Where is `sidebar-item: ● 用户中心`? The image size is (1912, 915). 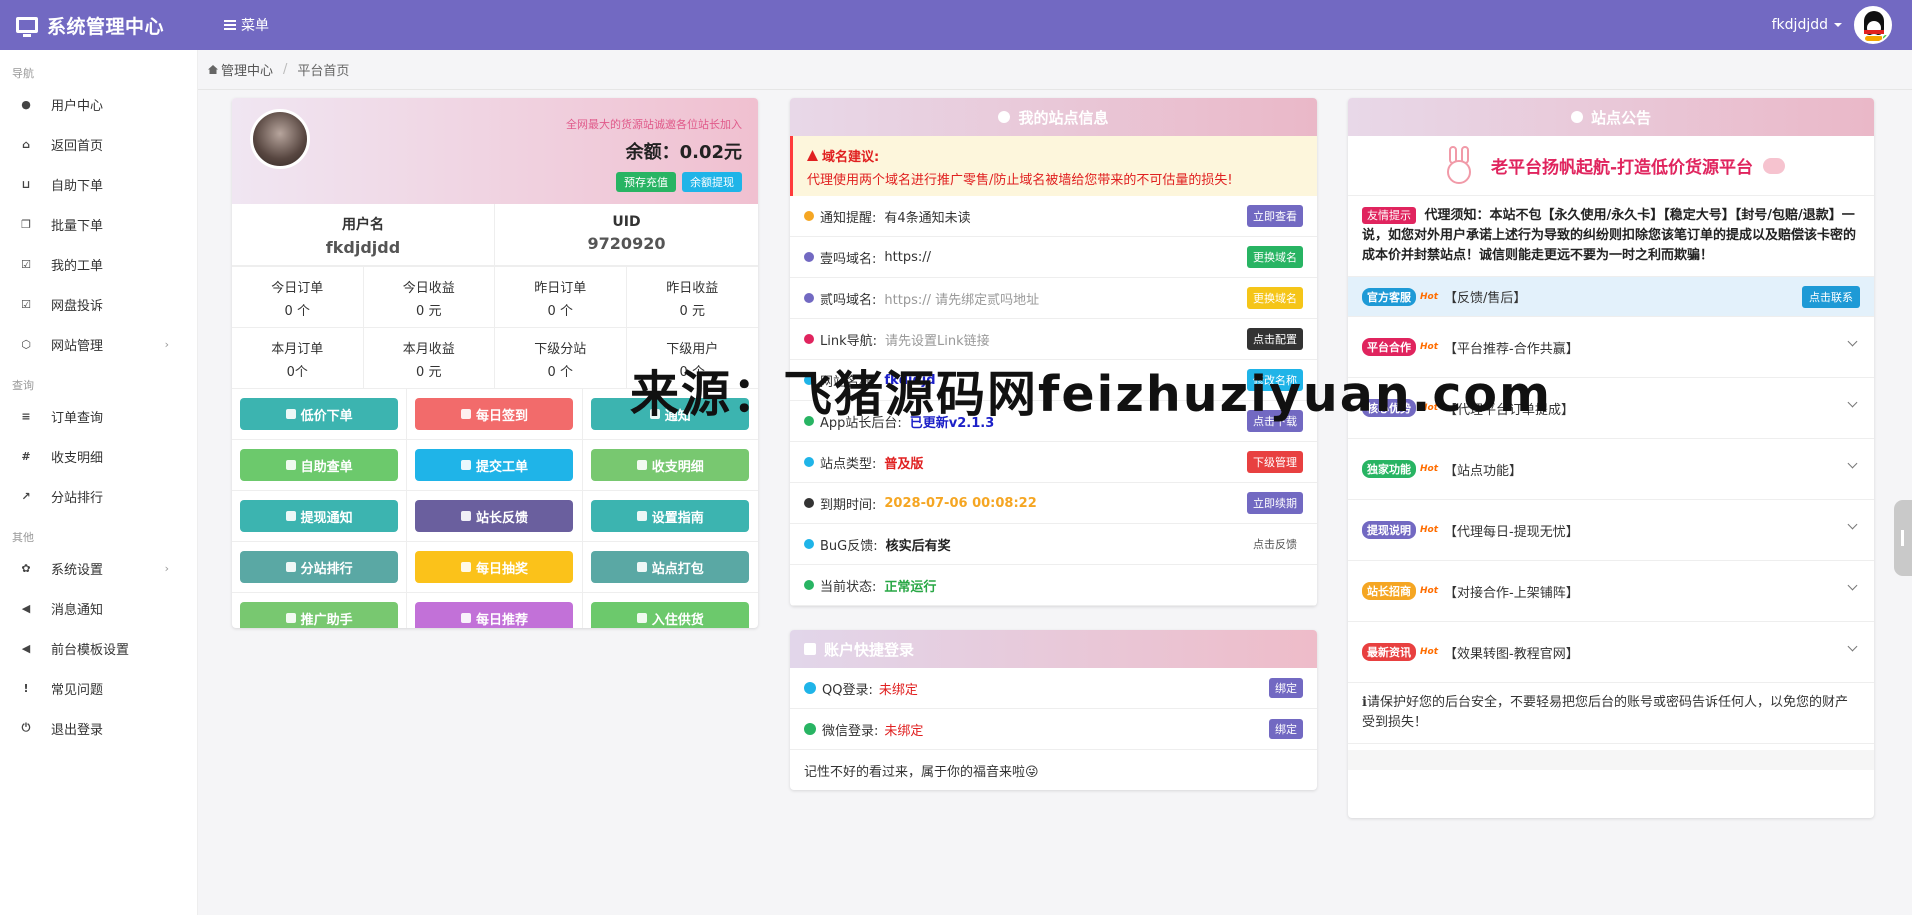
sidebar-item: ● 用户中心 is located at coordinates (98, 104).